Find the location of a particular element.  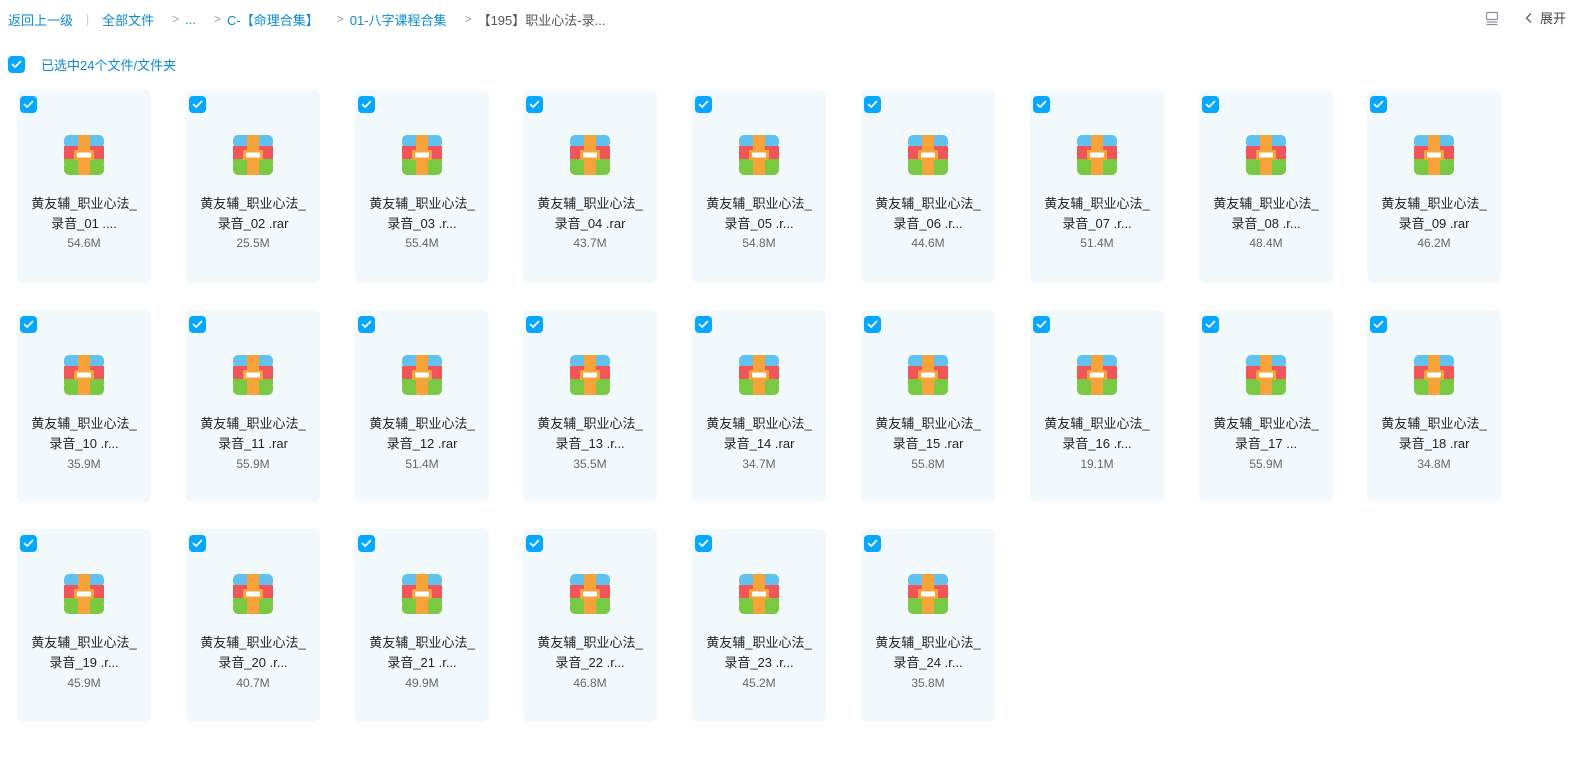

breadcrumb-all-files: 全部文件 is located at coordinates (128, 19).